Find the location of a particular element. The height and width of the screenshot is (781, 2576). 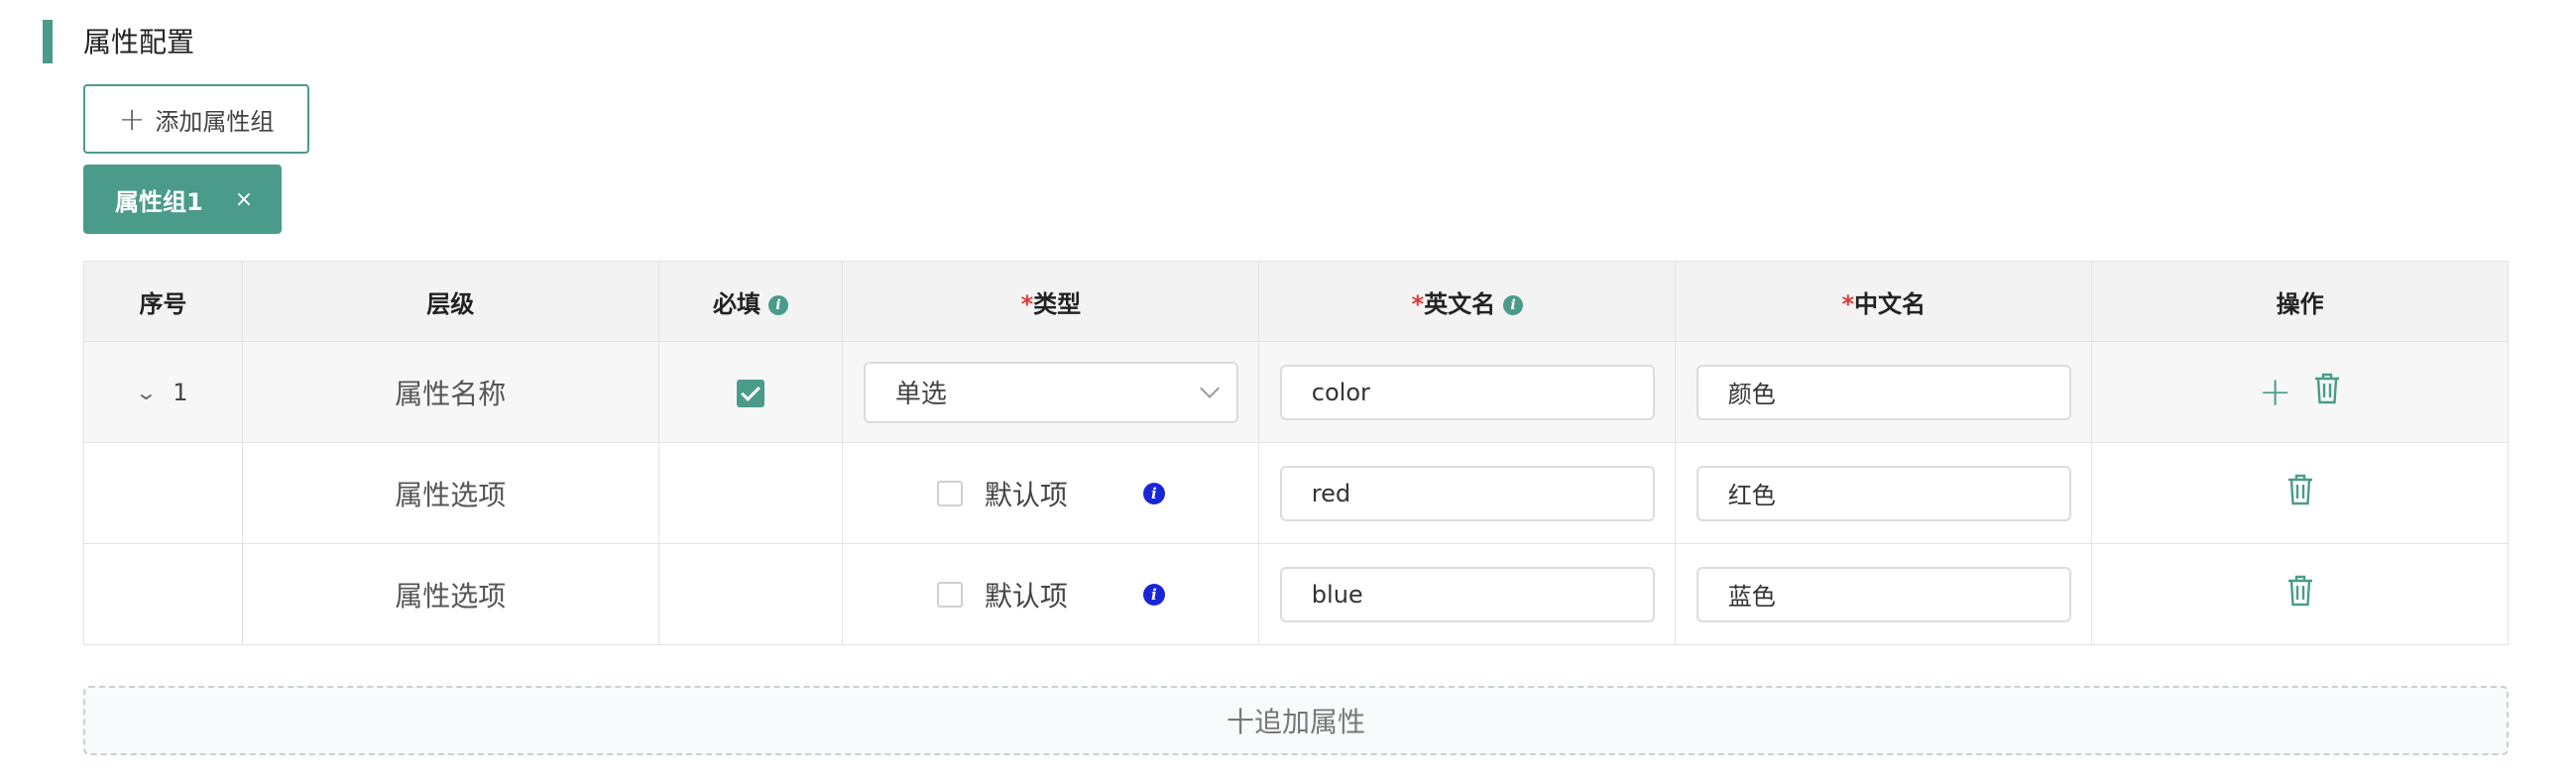

level-cell: 属性名称 is located at coordinates (450, 392).